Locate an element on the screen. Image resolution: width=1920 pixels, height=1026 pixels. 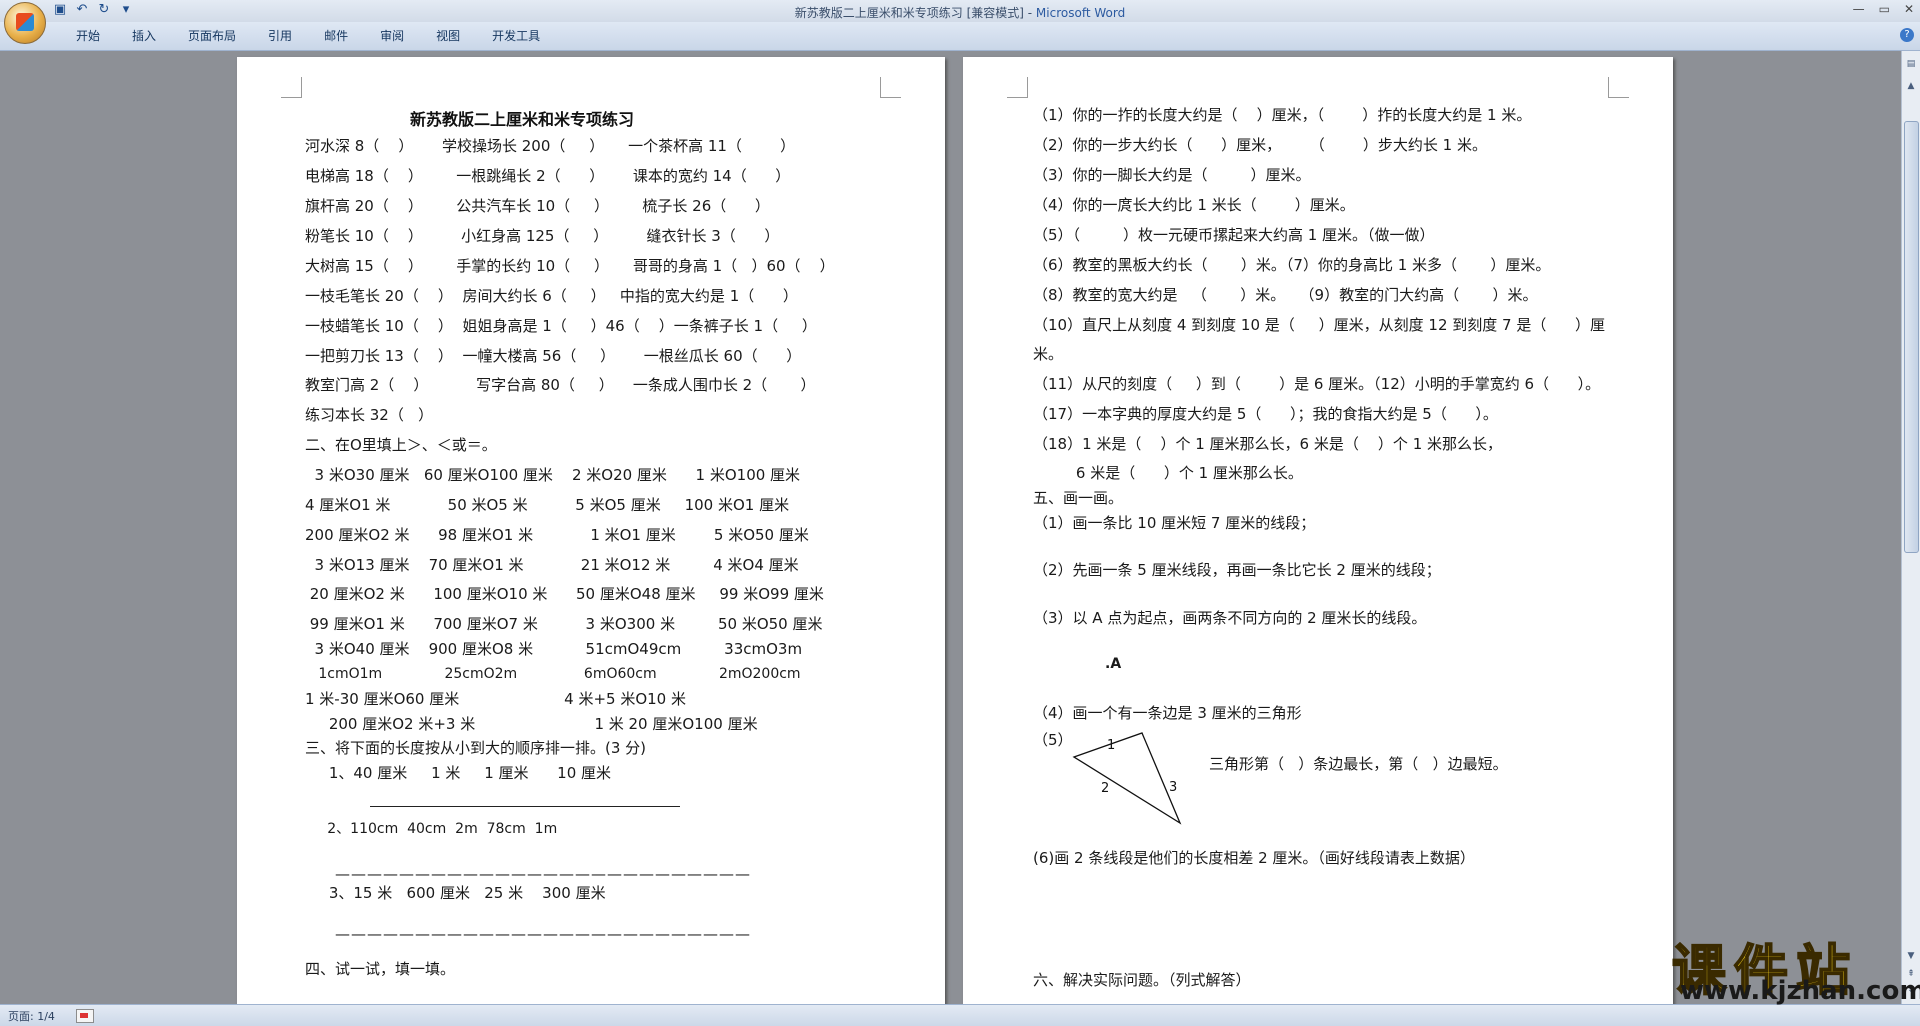
section-heading: 二、在O里填上＞、＜或＝。 is located at coordinates (401, 445).